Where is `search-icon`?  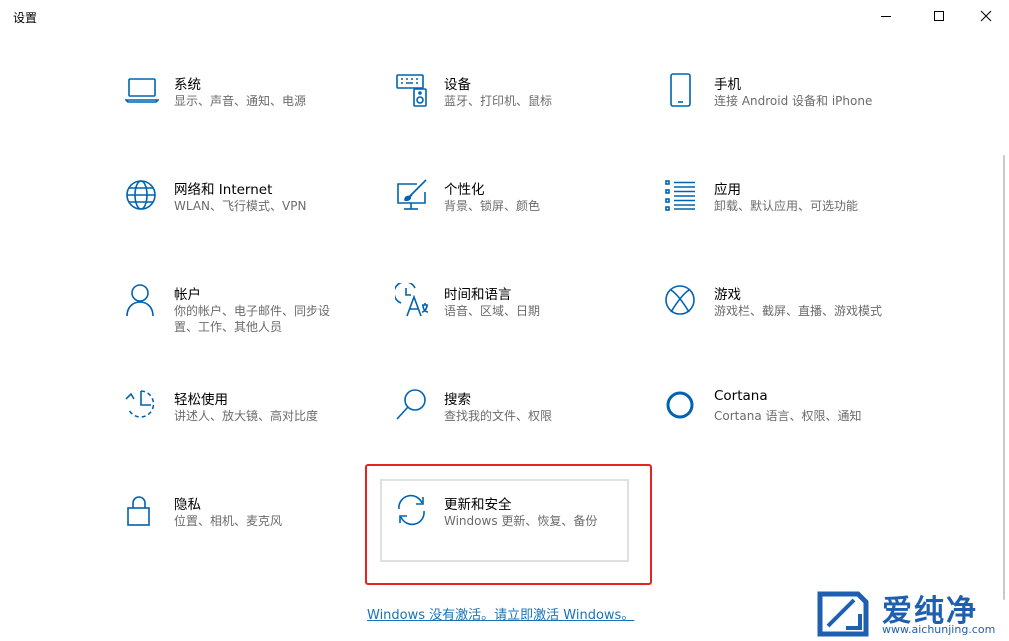
search-icon is located at coordinates (412, 405).